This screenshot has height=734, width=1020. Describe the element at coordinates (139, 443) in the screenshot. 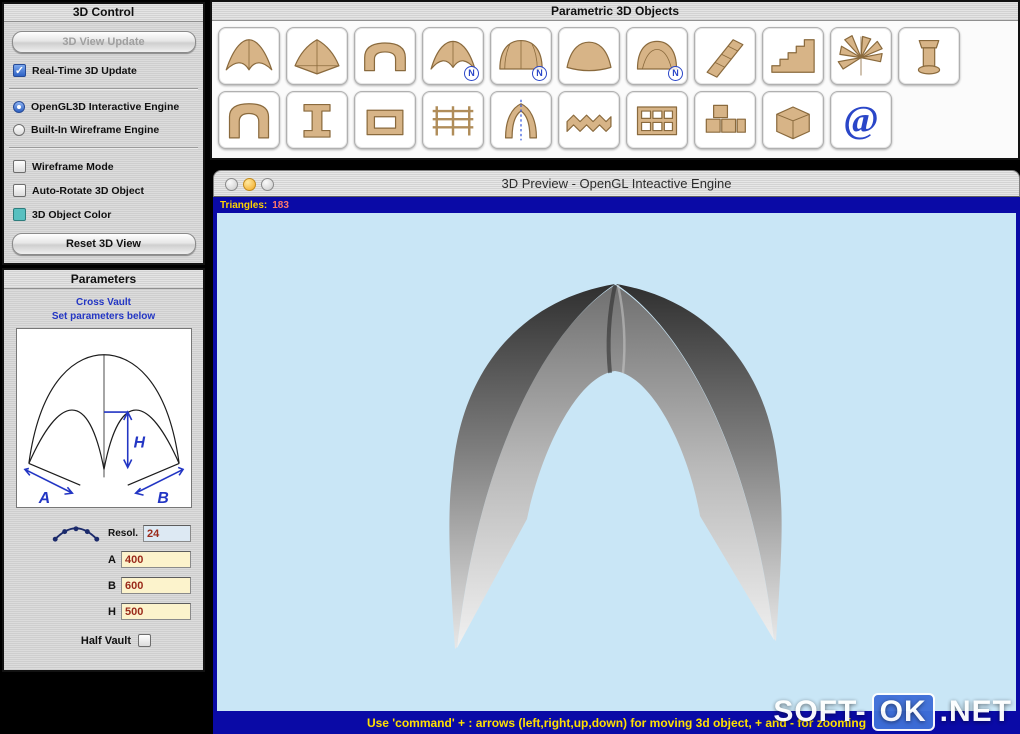

I see `diagram-h-label: H` at that location.